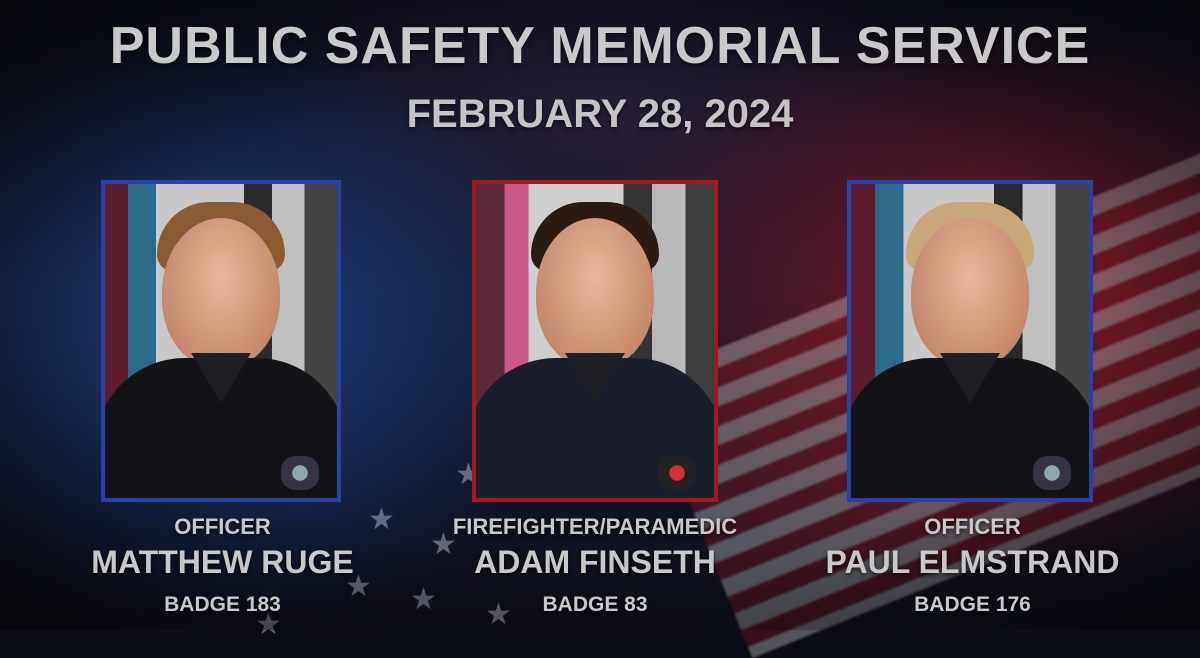  What do you see at coordinates (595, 526) in the screenshot?
I see `honoree-role: FIREFIGHTER/PARAMEDIC` at bounding box center [595, 526].